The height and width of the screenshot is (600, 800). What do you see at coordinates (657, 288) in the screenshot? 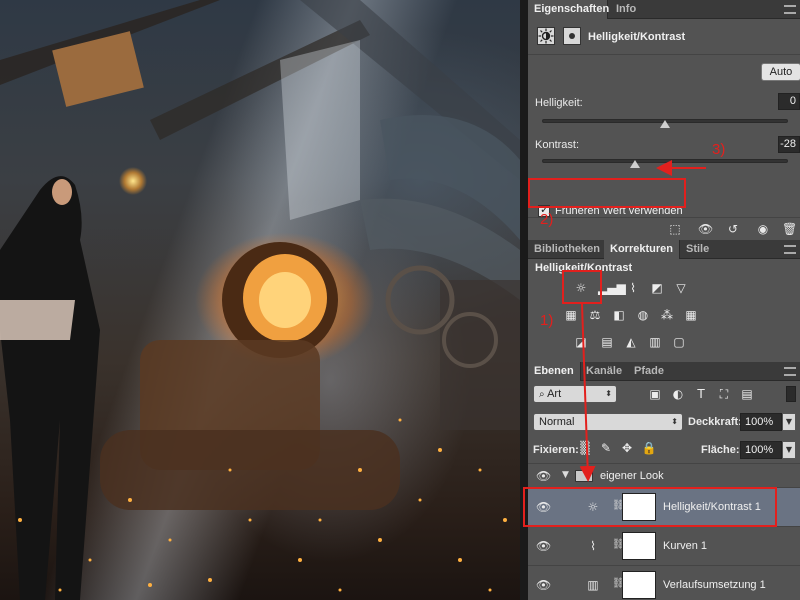
I see `exposure-icon: ◩` at bounding box center [657, 288].